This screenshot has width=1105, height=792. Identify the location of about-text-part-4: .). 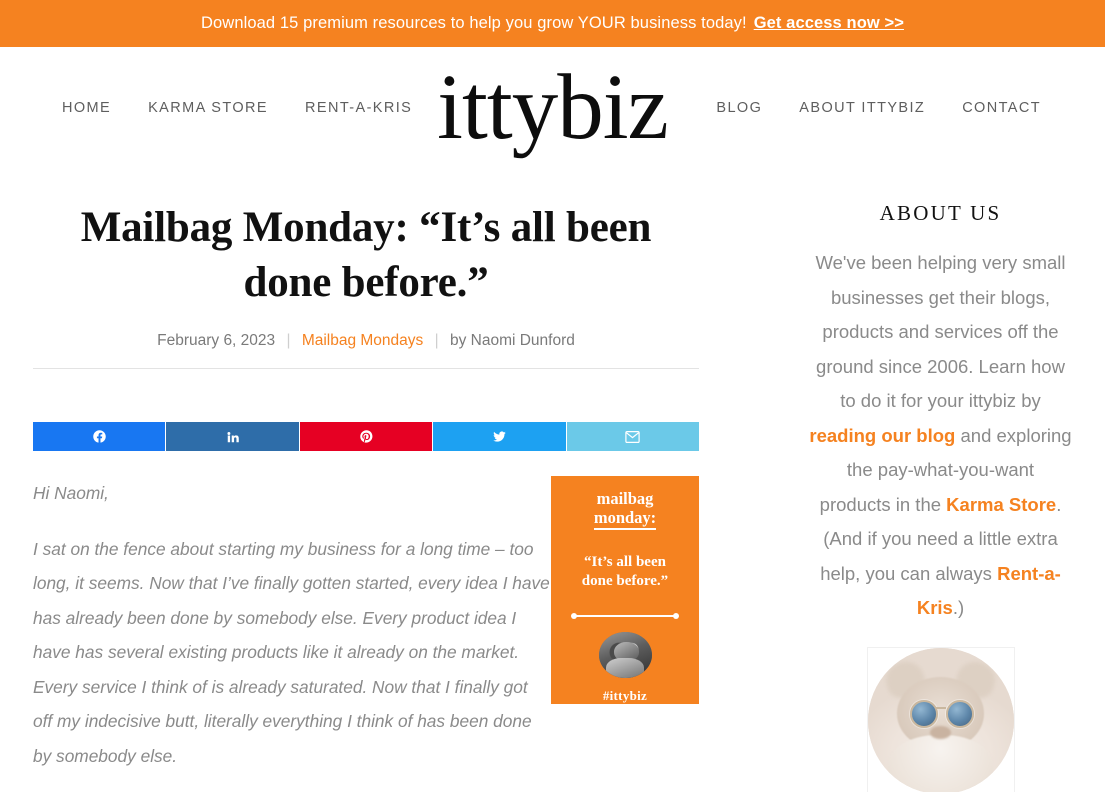
(958, 607).